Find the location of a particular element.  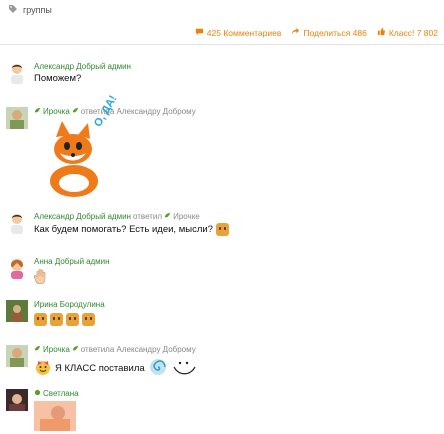

reply-info: ответила Александру Доброму is located at coordinates (138, 349).